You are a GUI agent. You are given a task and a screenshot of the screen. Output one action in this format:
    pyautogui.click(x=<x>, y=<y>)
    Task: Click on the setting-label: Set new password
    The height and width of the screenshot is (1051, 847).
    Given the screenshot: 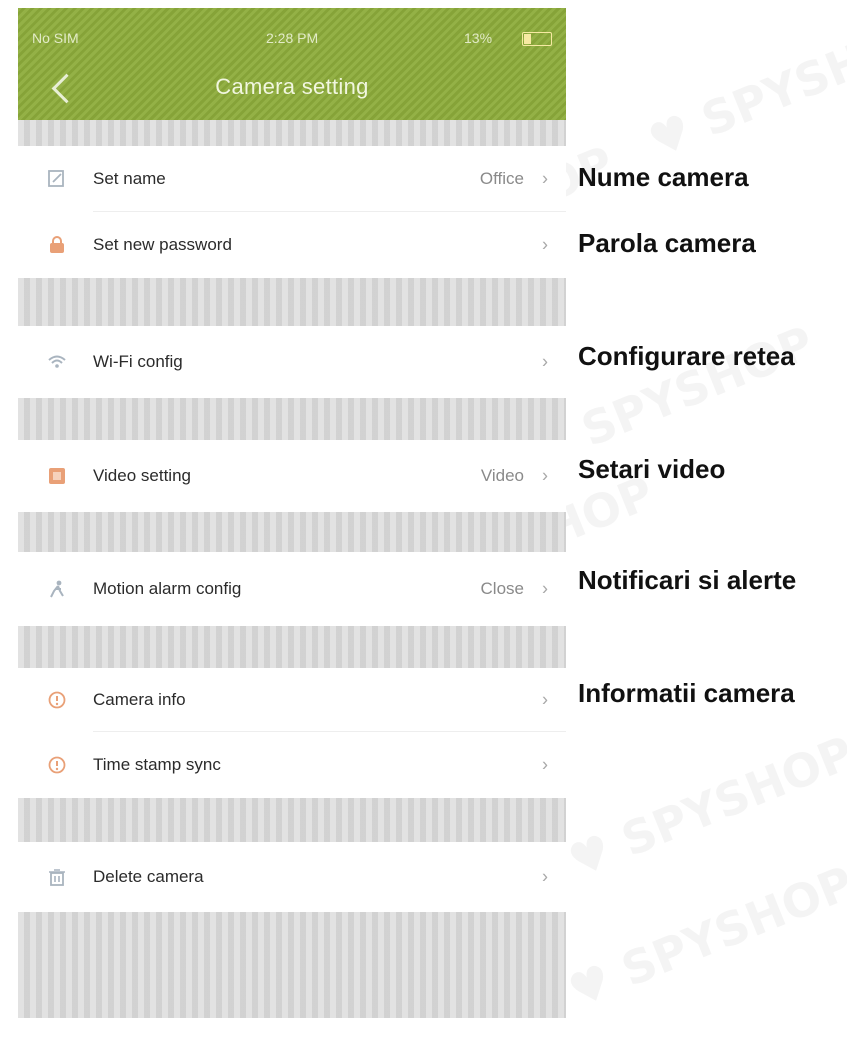 What is the action you would take?
    pyautogui.click(x=162, y=244)
    